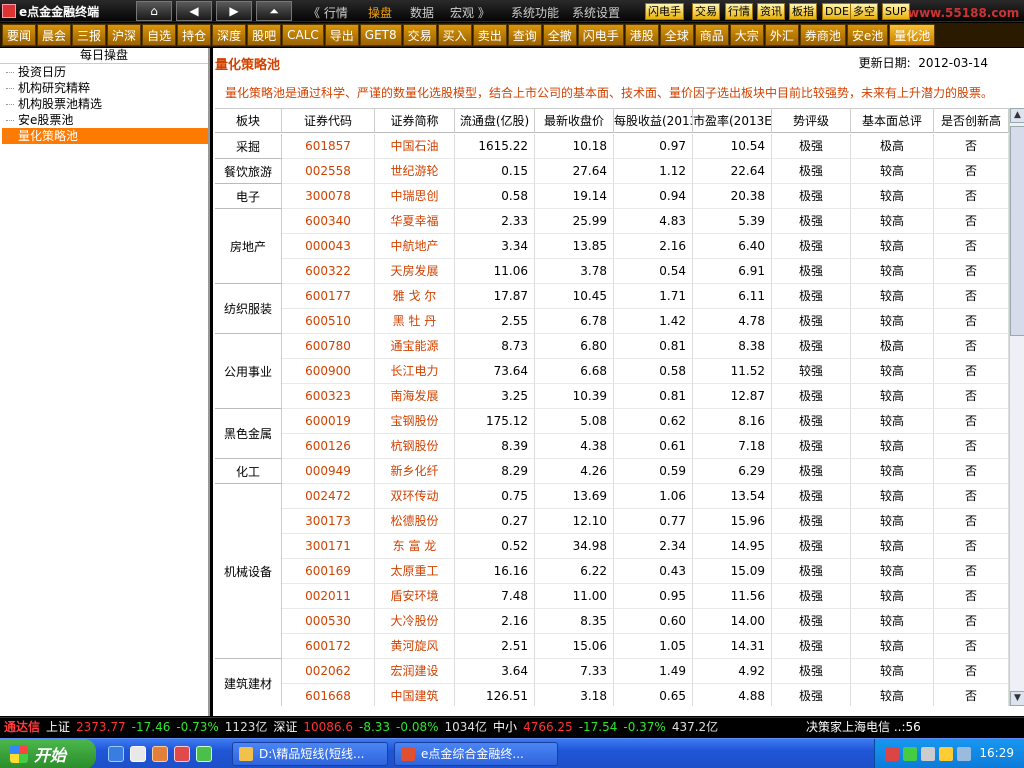  Describe the element at coordinates (182, 754) in the screenshot. I see `media-icon` at that location.